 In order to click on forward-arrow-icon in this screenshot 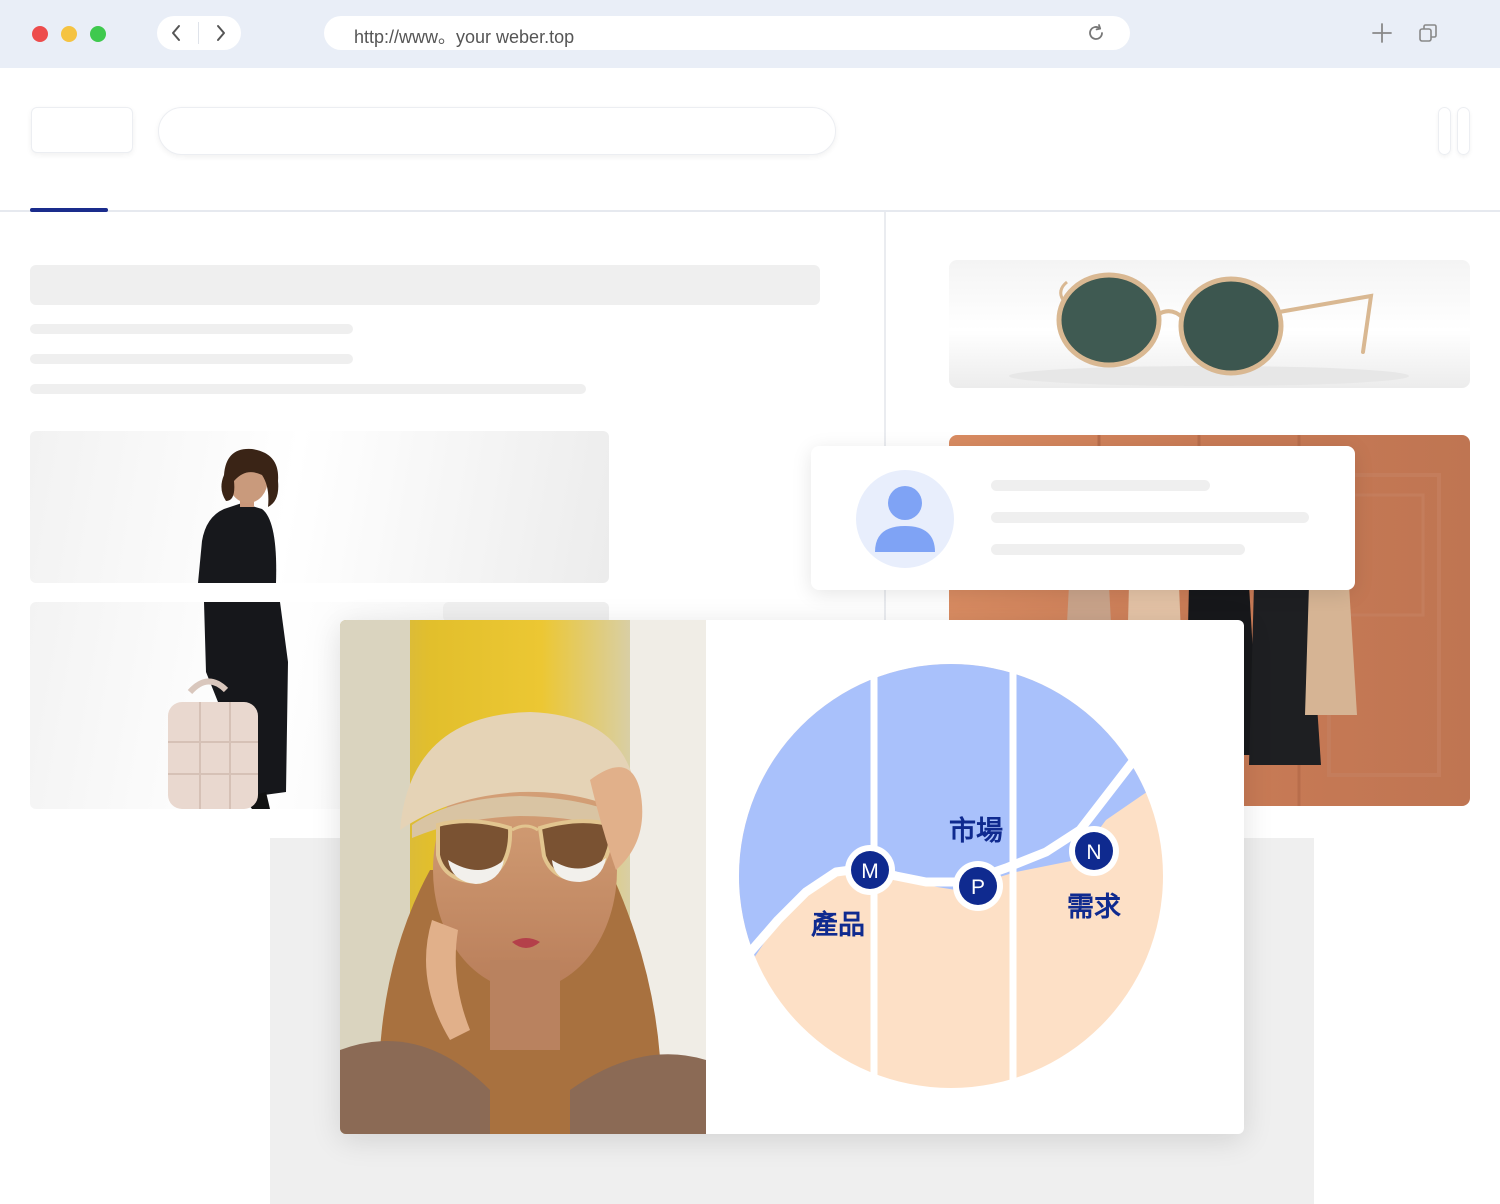, I will do `click(220, 33)`.